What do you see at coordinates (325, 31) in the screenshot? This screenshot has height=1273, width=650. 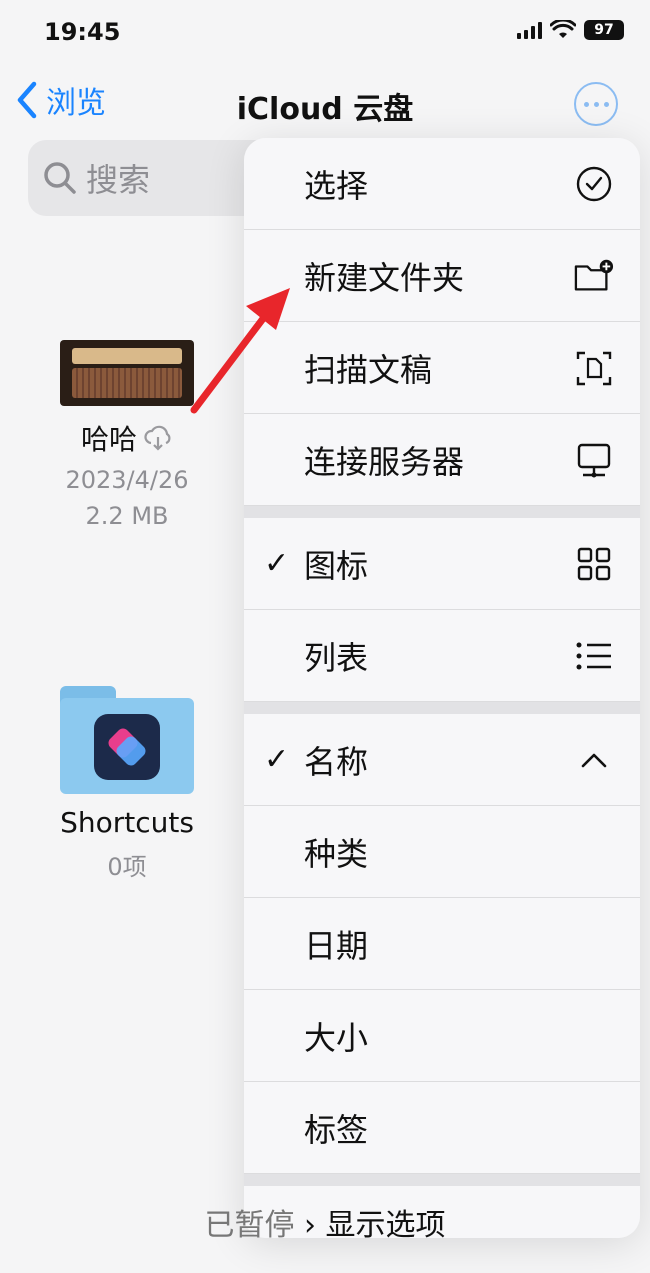 I see `status-bar: 19:45 97` at bounding box center [325, 31].